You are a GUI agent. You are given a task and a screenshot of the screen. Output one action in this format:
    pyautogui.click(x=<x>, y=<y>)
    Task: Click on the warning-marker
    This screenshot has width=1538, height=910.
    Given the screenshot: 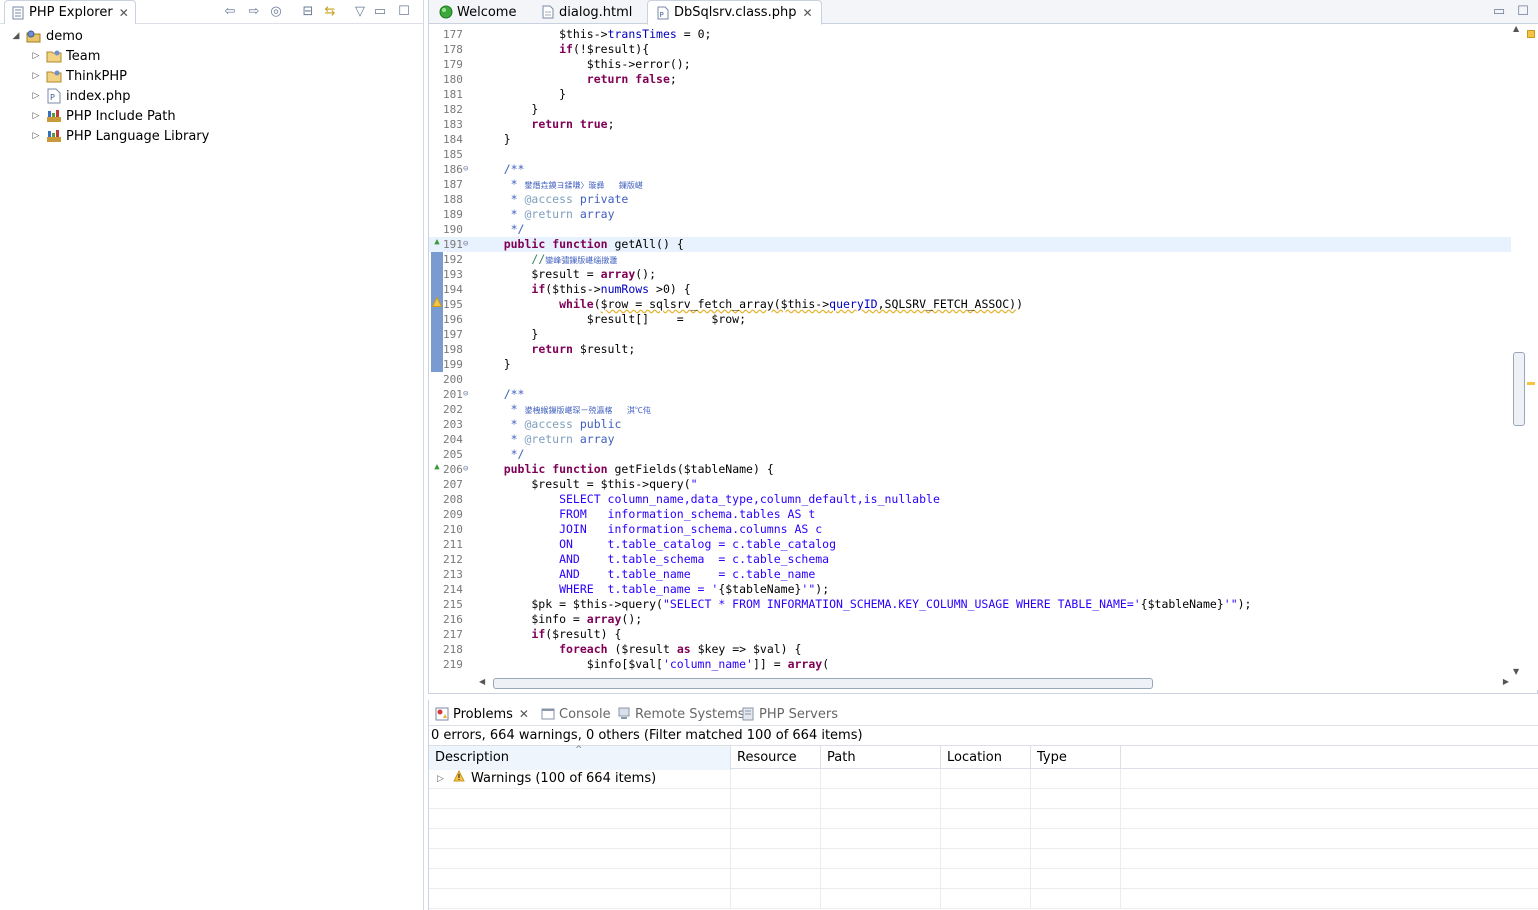 What is the action you would take?
    pyautogui.click(x=1531, y=383)
    